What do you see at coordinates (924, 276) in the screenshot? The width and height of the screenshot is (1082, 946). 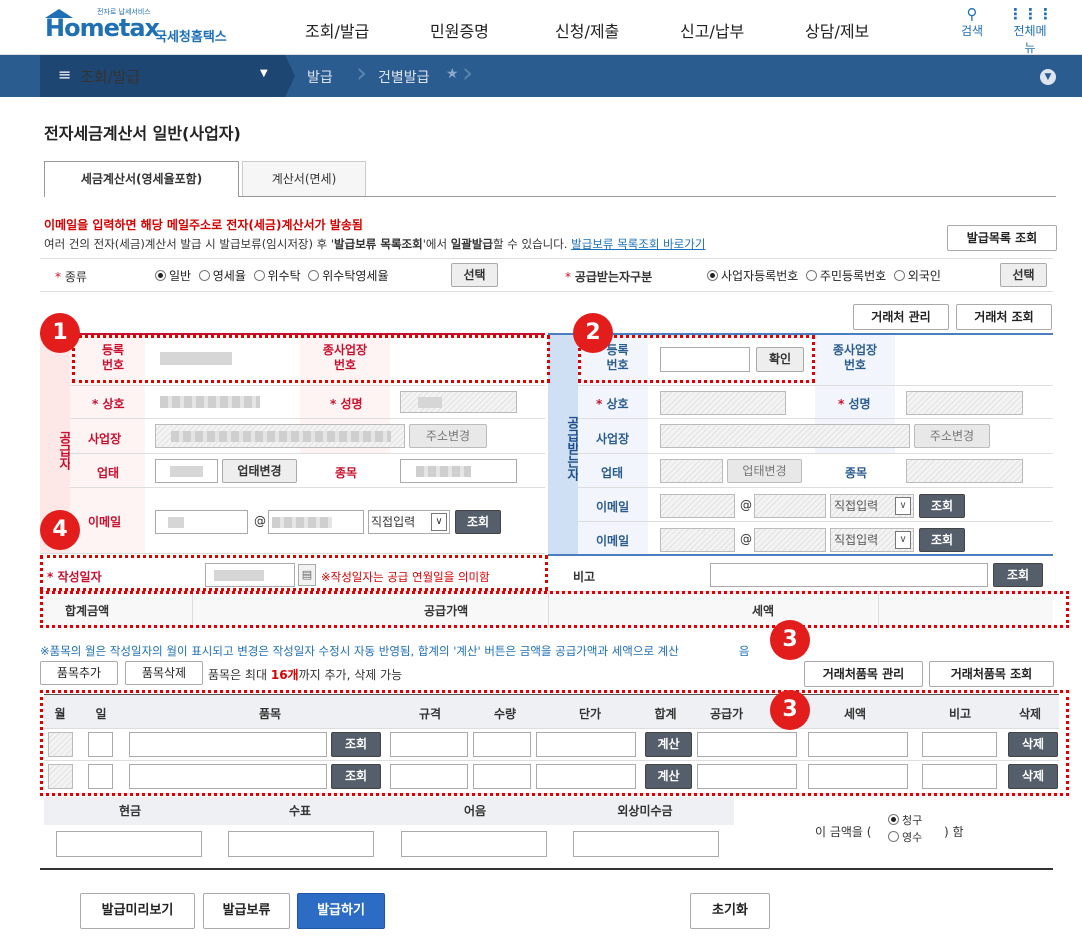 I see `radio-foreigner-label: 외국인` at bounding box center [924, 276].